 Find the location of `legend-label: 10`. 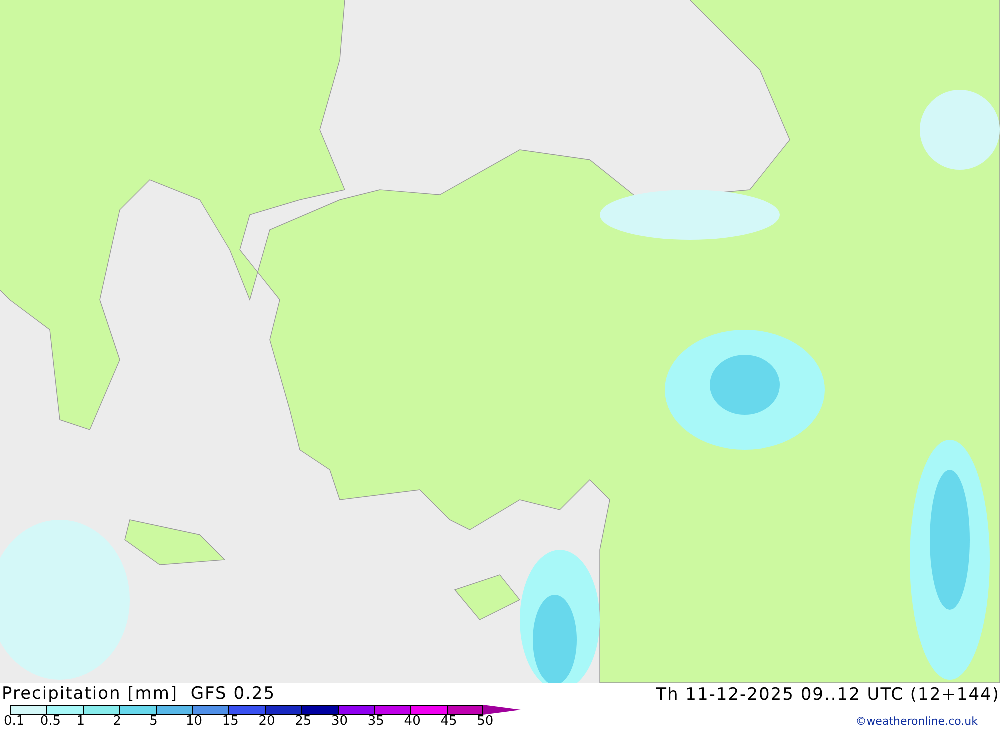

legend-label: 10 is located at coordinates (194, 722).